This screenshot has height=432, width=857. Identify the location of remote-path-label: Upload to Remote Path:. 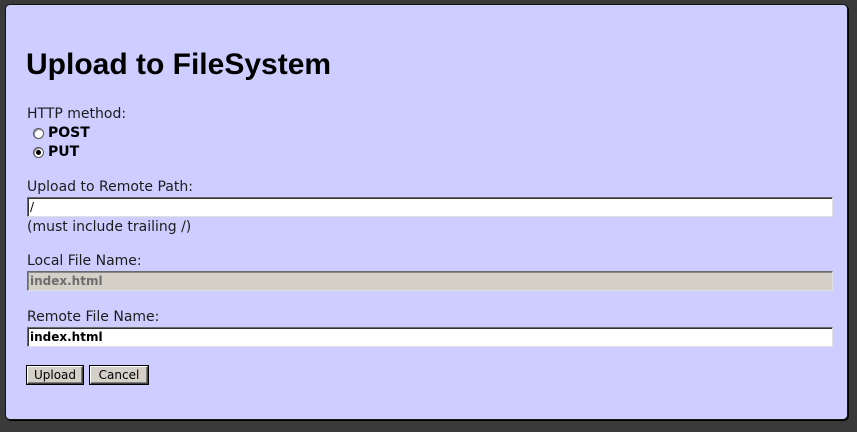
(110, 187).